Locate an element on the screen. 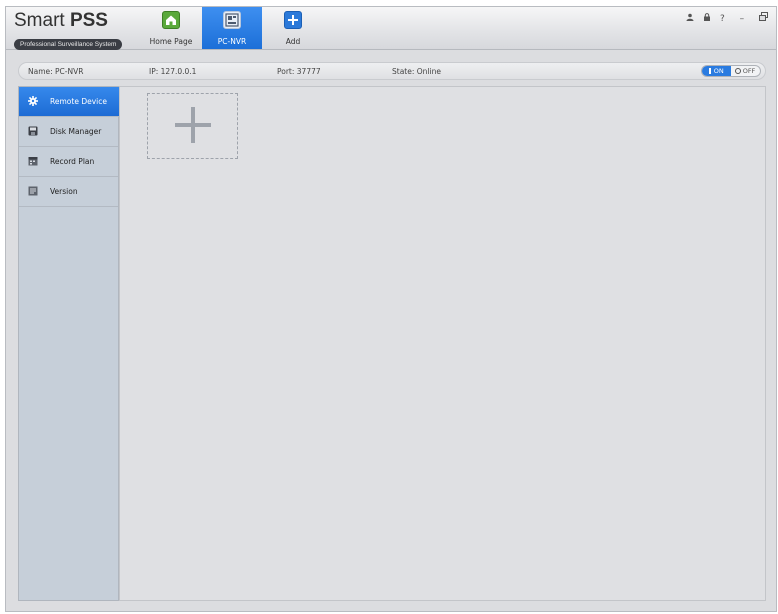 The width and height of the screenshot is (778, 614). sidebar-item-label: Version is located at coordinates (64, 191).